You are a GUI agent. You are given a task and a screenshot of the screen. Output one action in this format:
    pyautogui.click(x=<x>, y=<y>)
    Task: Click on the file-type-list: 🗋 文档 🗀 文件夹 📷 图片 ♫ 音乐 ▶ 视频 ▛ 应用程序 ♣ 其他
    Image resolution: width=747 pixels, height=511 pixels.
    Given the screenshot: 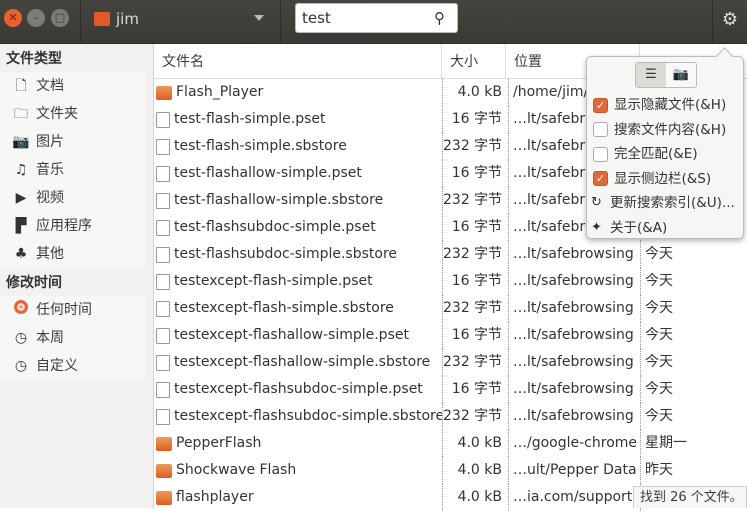 What is the action you would take?
    pyautogui.click(x=72, y=170)
    